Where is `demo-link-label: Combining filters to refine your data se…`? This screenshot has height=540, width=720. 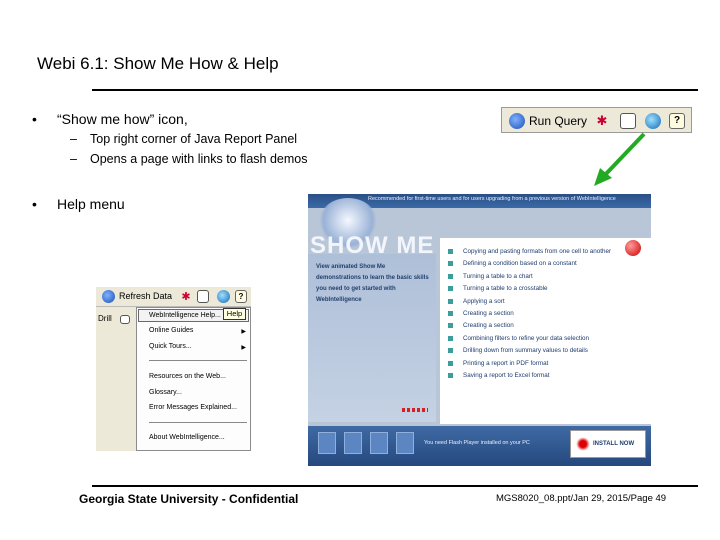
demo-link-label: Combining filters to refine your data se… is located at coordinates (526, 338).